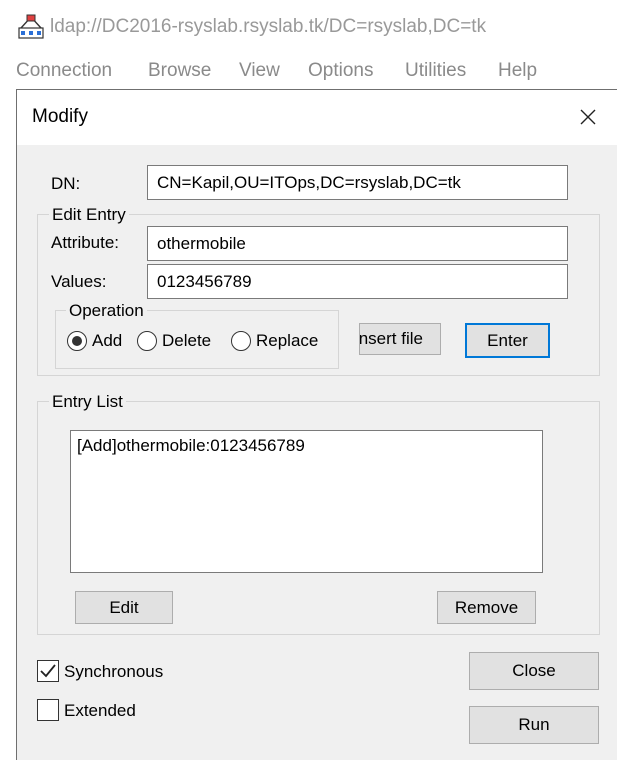  I want to click on attribute-field: othermobile, so click(357, 243).